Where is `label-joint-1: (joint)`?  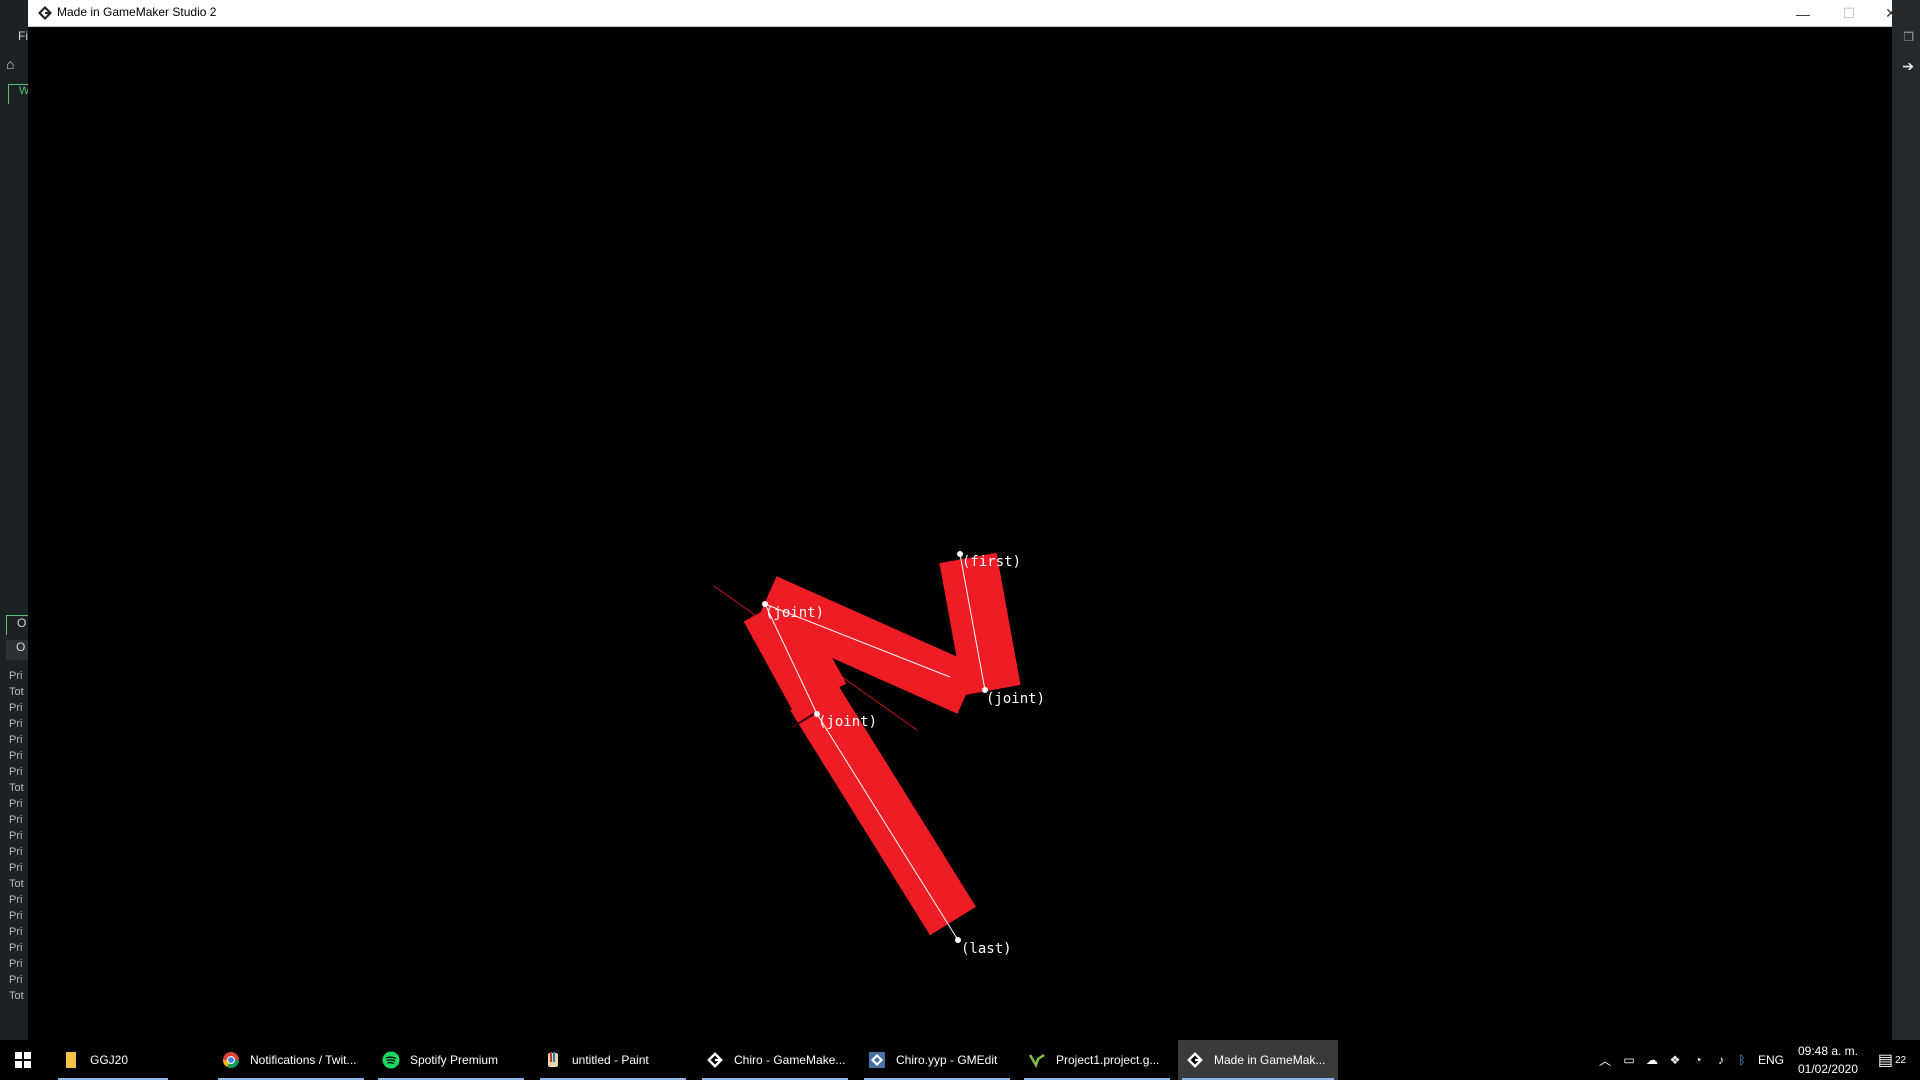
label-joint-1: (joint) is located at coordinates (794, 613).